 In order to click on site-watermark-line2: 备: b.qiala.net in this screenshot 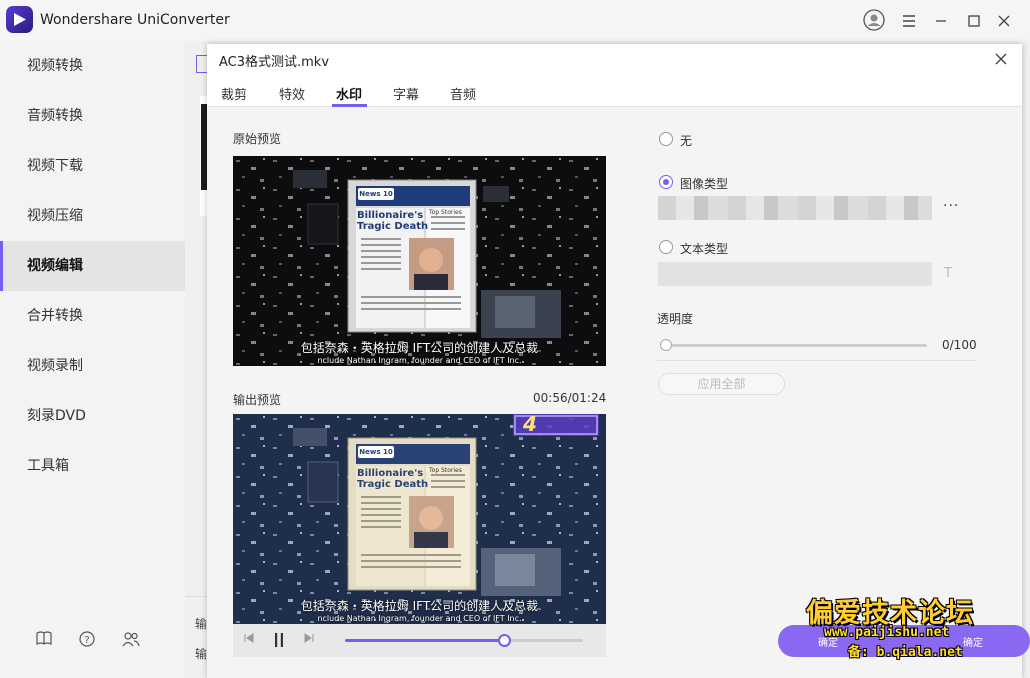, I will do `click(905, 652)`.